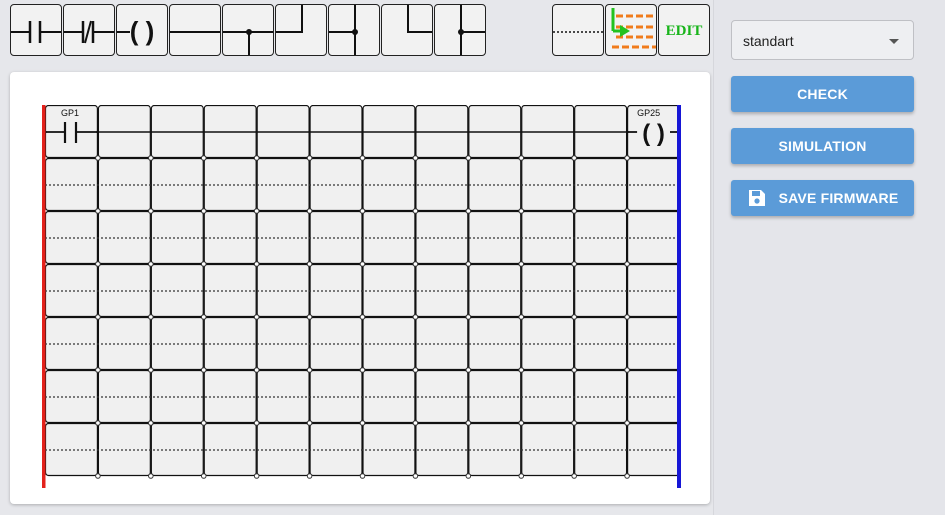 This screenshot has height=515, width=945. What do you see at coordinates (135, 31) in the screenshot?
I see `coil-icon: ( )` at bounding box center [135, 31].